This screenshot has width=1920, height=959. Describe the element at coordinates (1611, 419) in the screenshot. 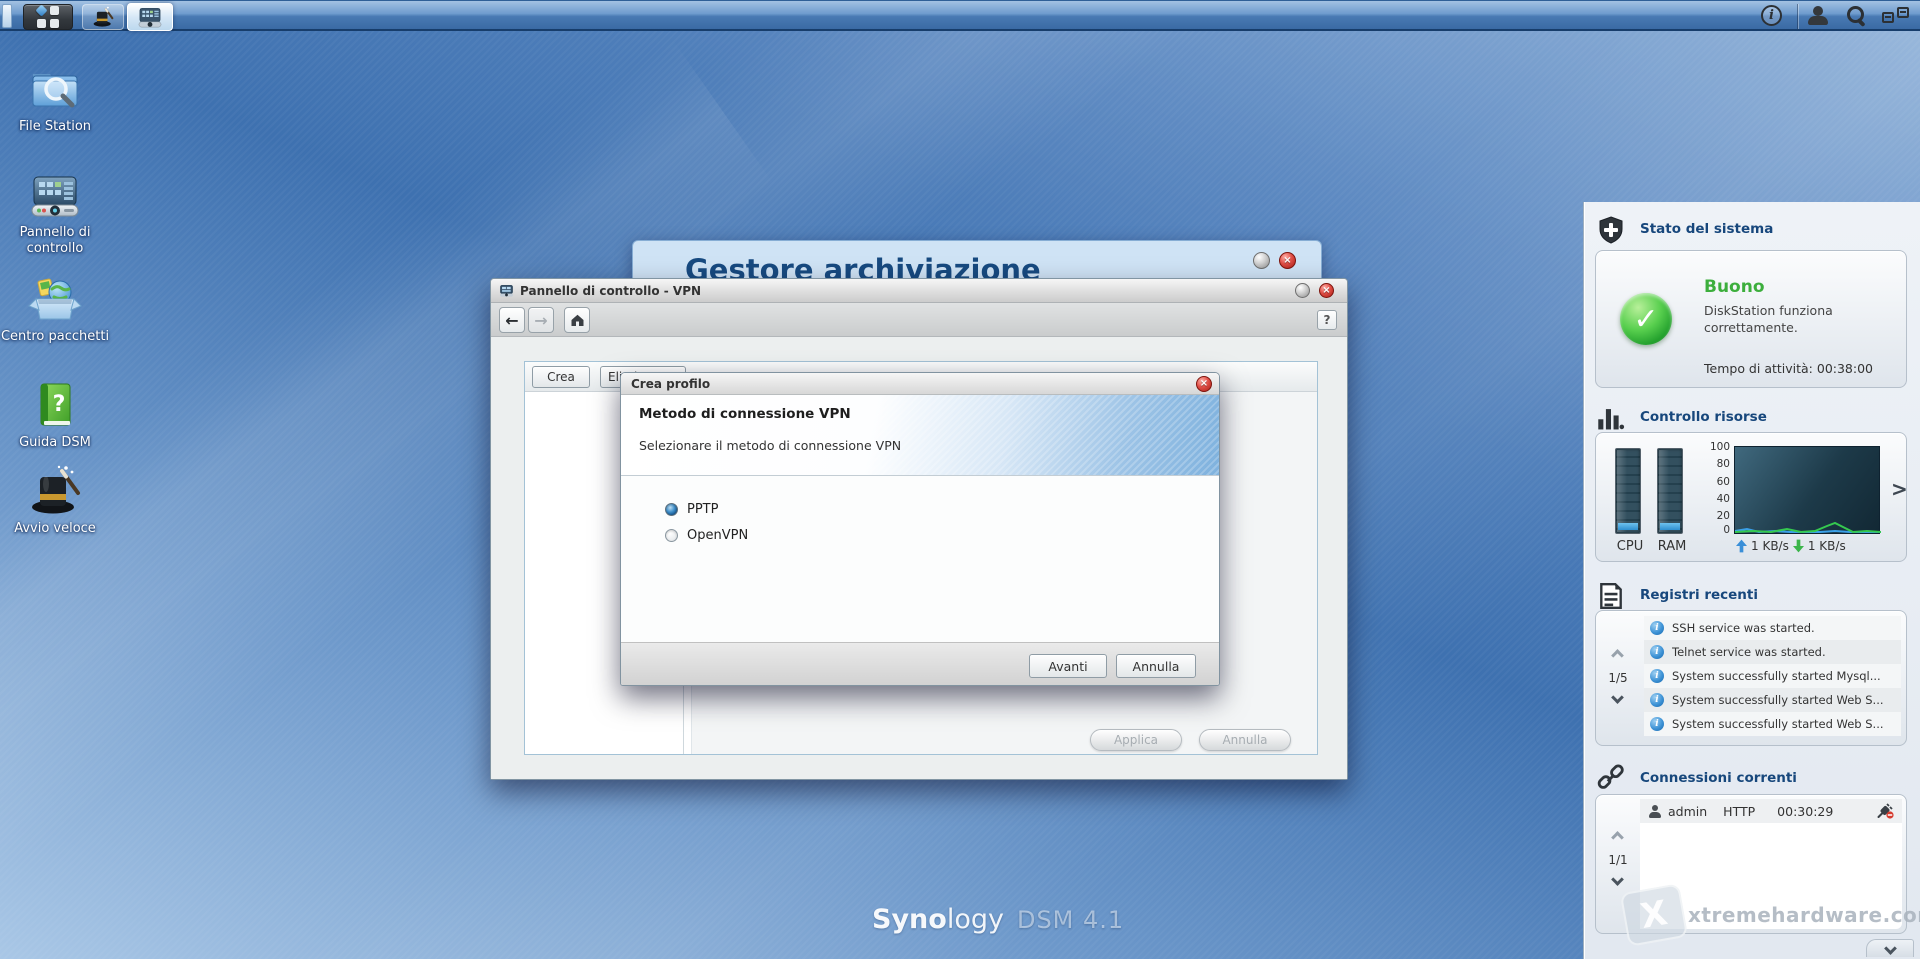

I see `bar-chart-icon` at that location.